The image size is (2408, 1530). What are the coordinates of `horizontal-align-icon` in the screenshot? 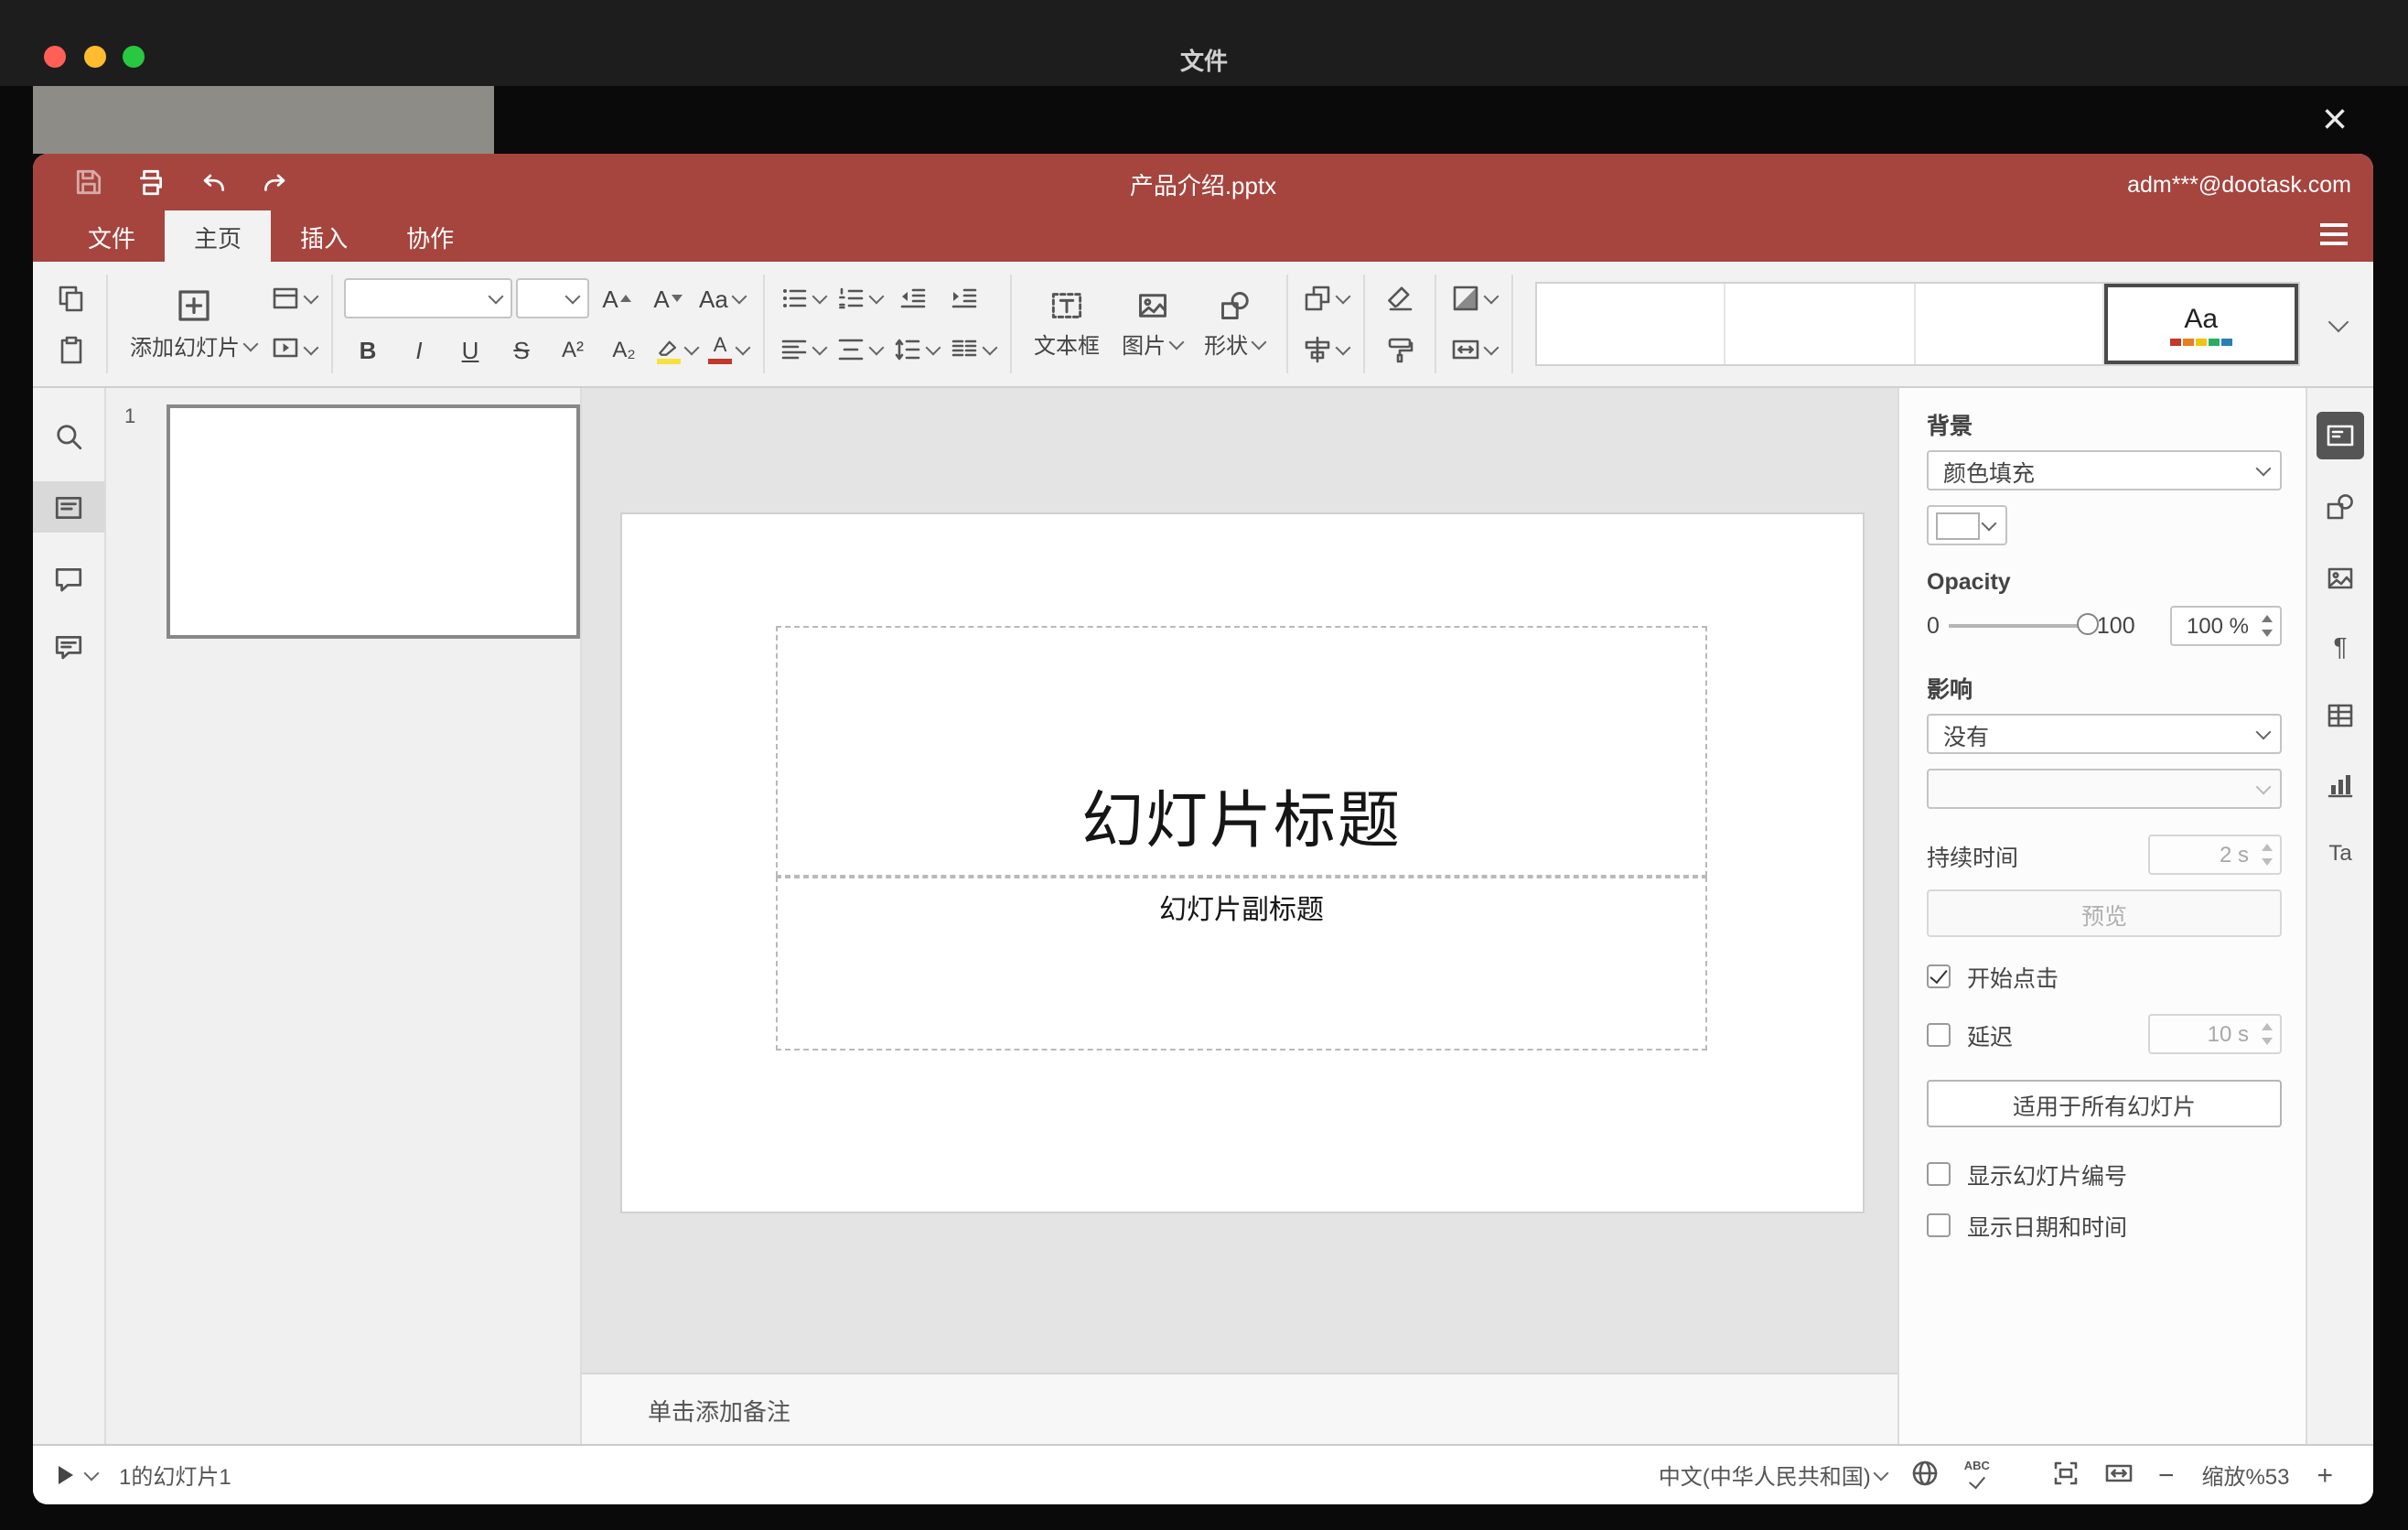 It's located at (802, 349).